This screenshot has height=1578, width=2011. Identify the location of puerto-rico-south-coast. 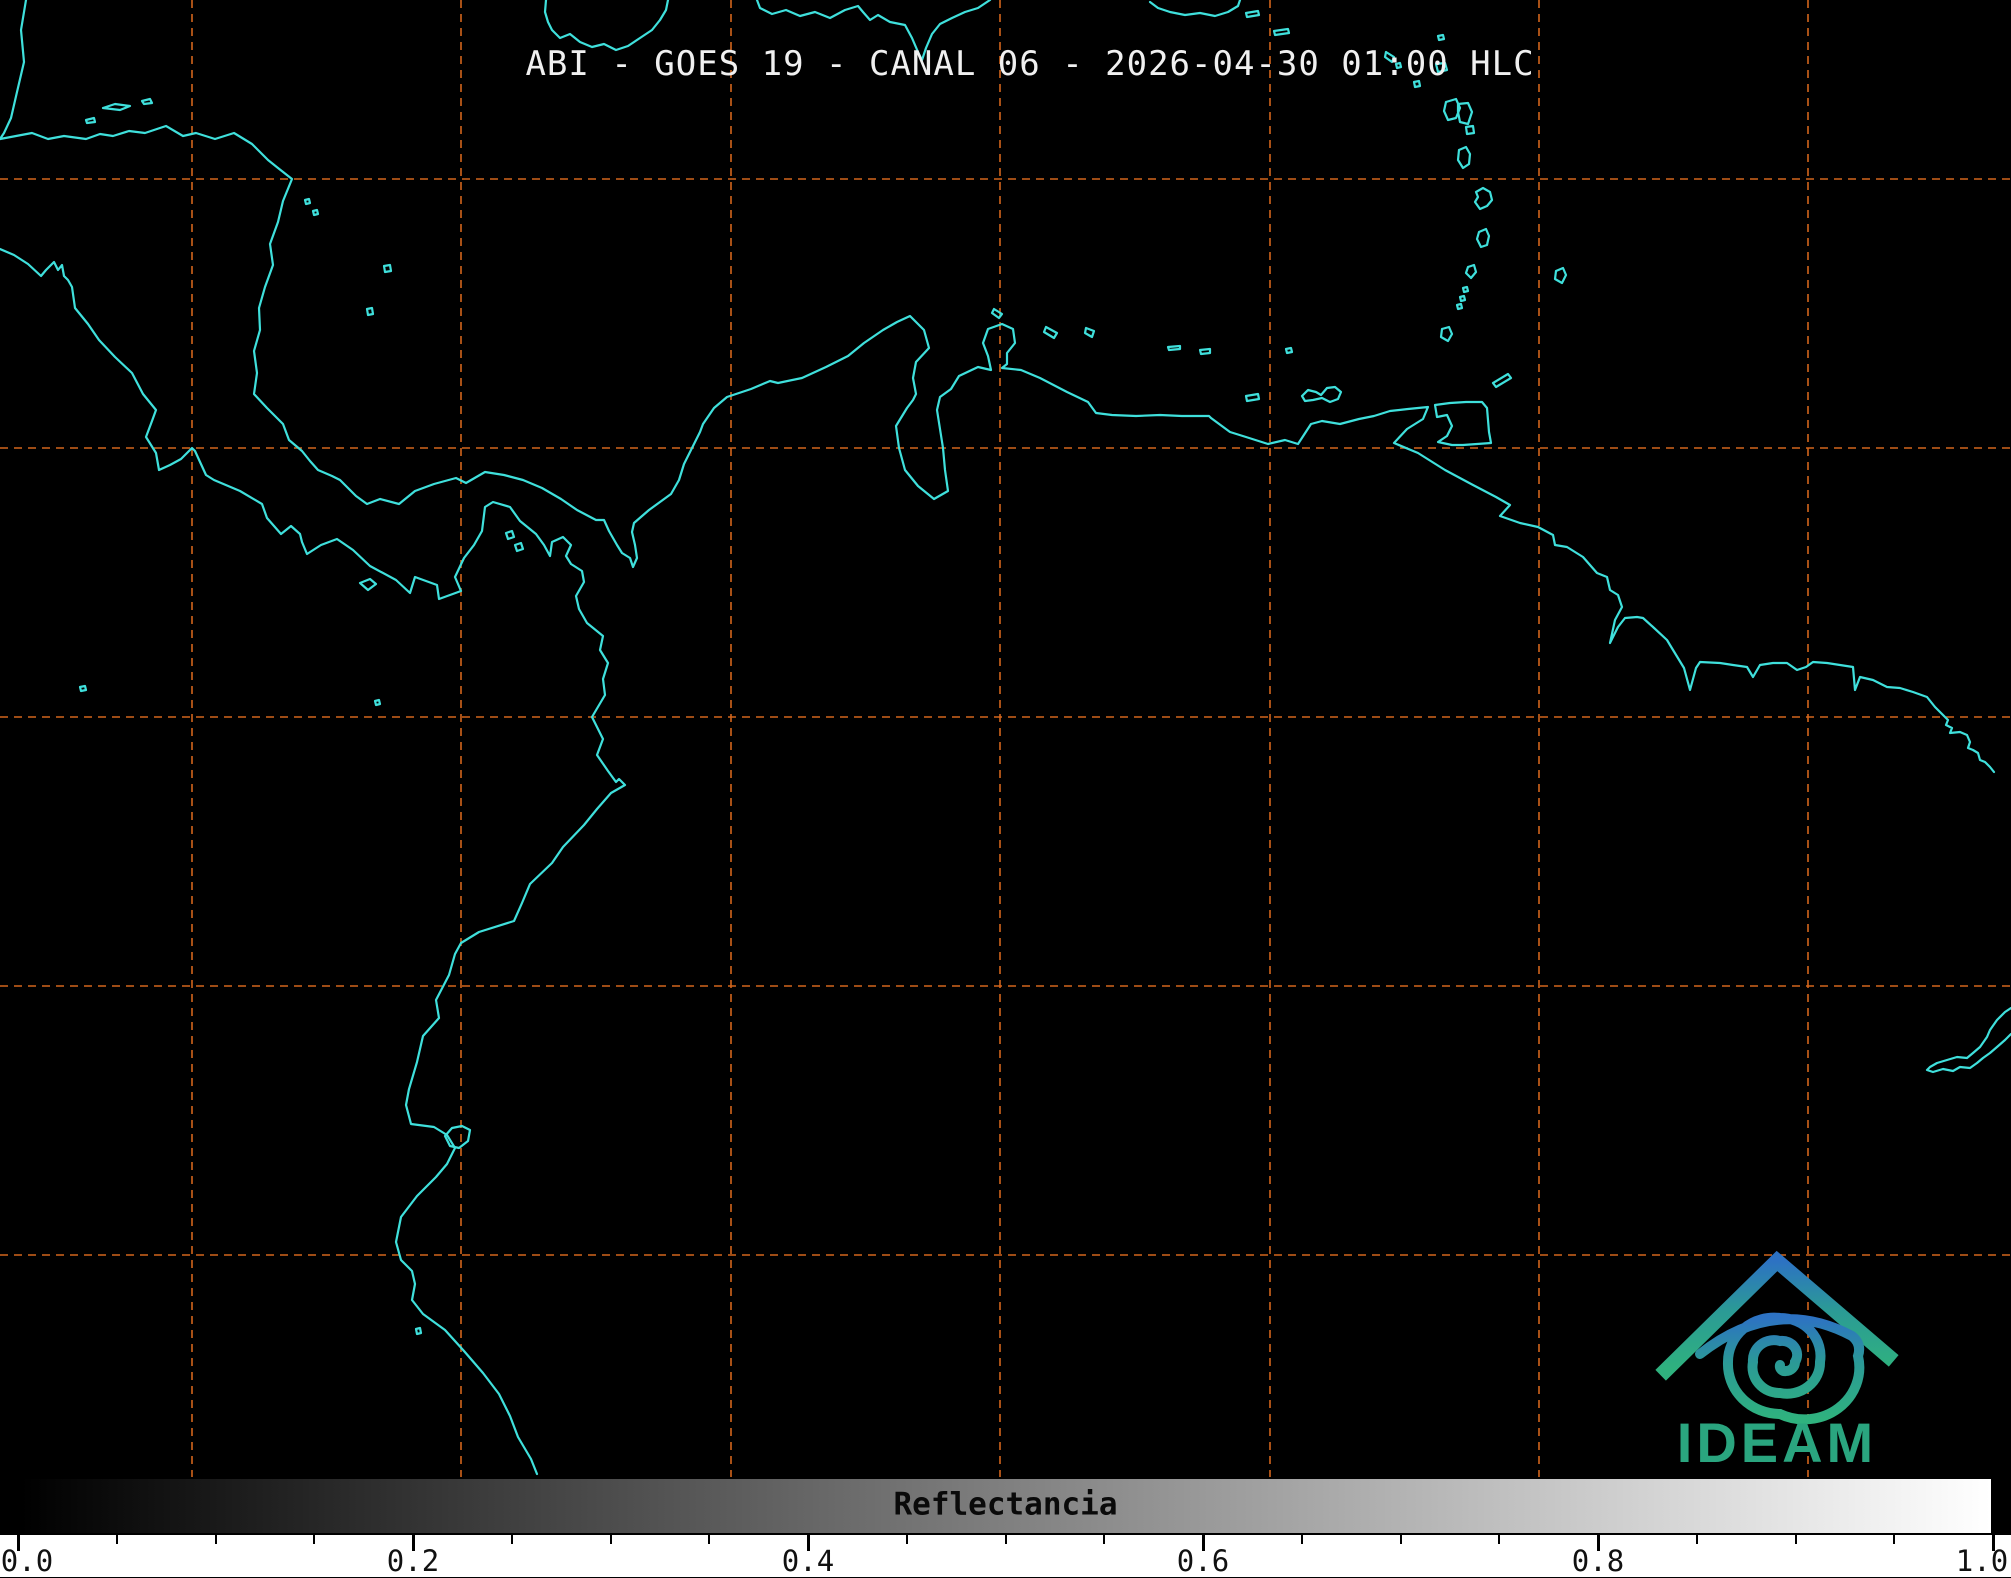
(1195, 9).